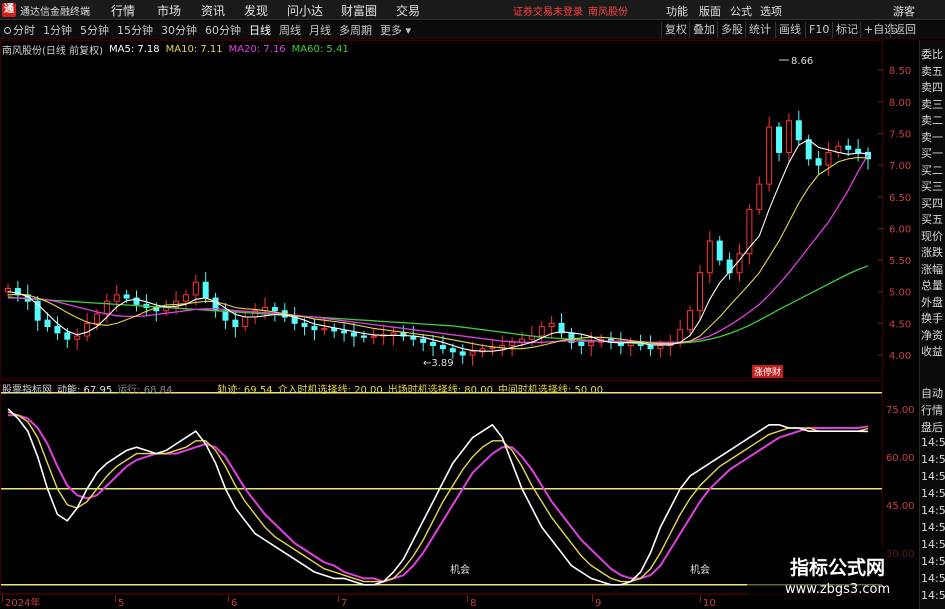 This screenshot has height=609, width=945. I want to click on period-tab-label: 15分钟, so click(135, 30).